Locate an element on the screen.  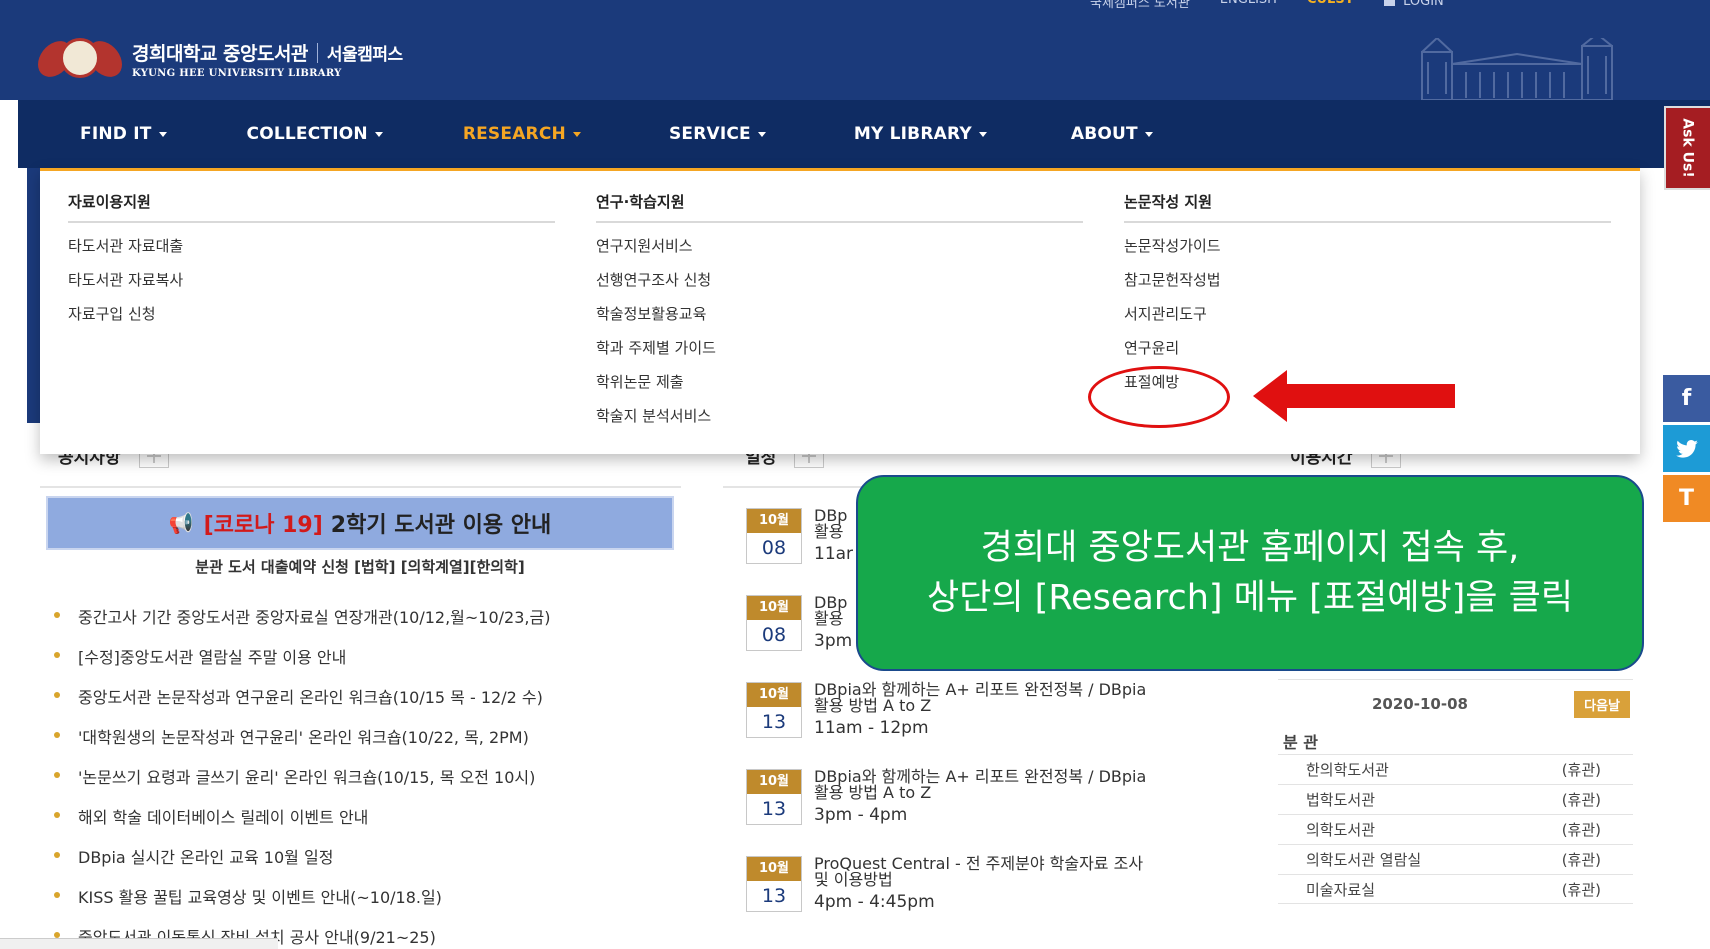
menu-item-citation-style: 참고문헌작성법 is located at coordinates (1367, 286).